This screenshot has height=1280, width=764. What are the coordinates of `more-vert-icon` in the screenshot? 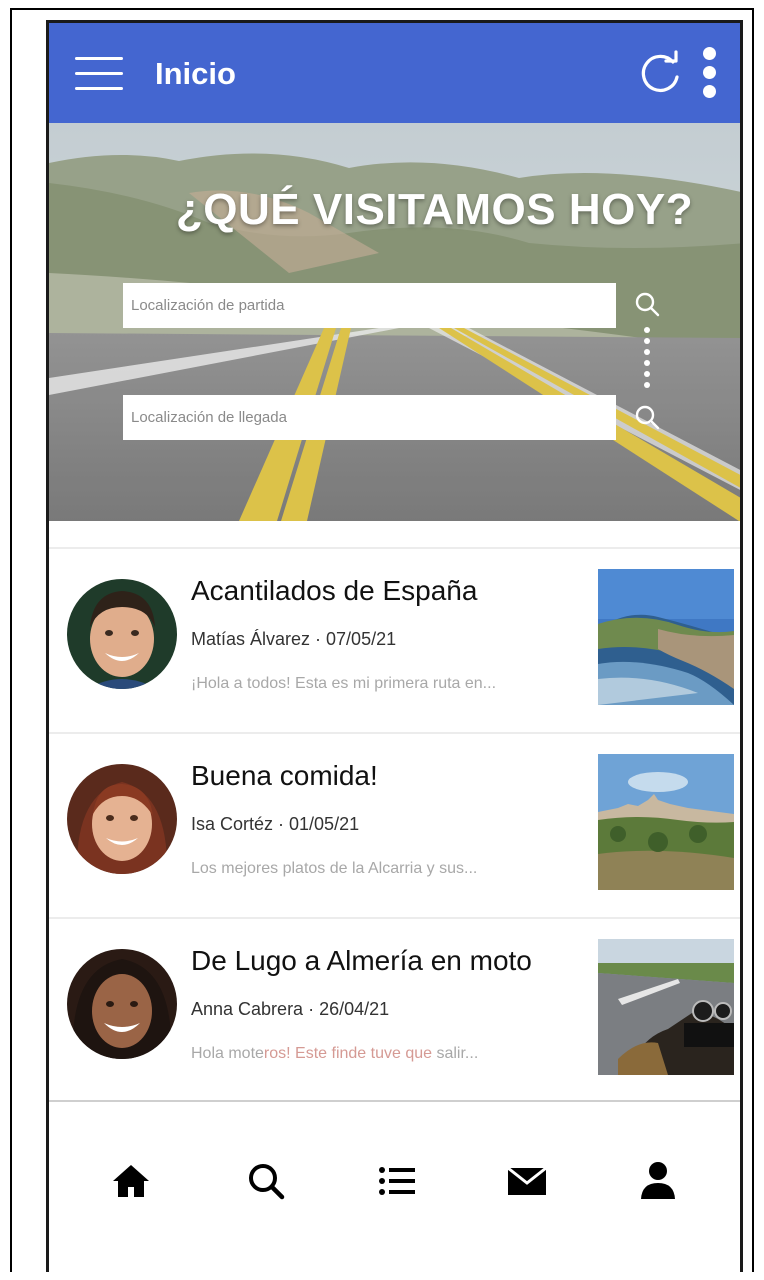 It's located at (709, 74).